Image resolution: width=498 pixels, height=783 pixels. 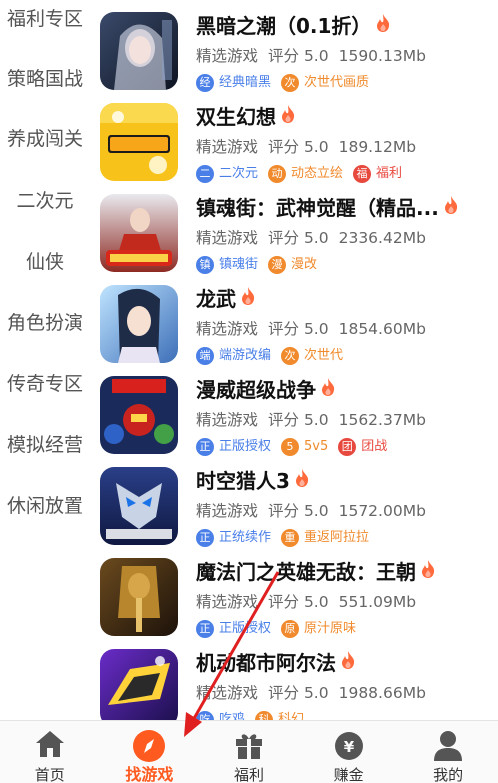 I want to click on game-tag: 端端游改编, so click(x=233, y=356).